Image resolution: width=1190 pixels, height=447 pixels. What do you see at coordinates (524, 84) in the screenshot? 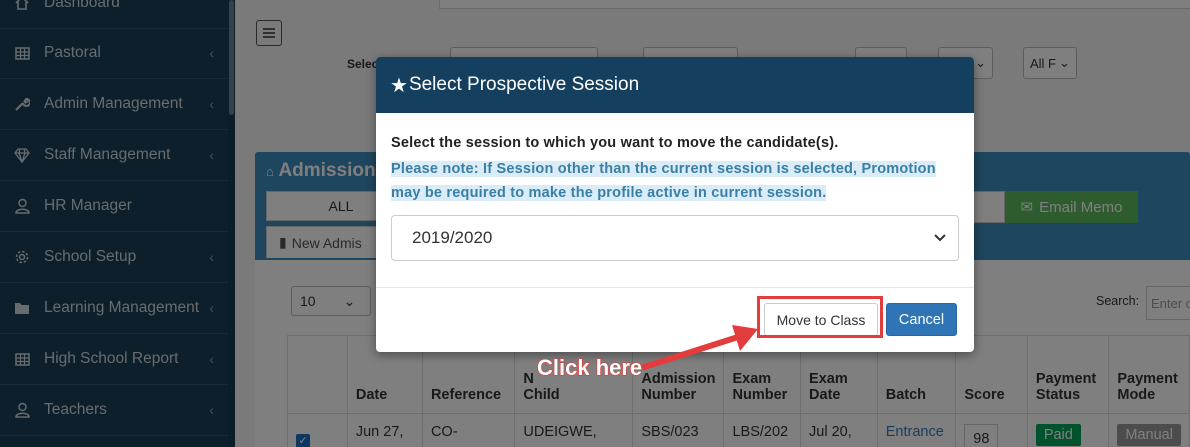
I see `modal-title: Select Prospective Session` at bounding box center [524, 84].